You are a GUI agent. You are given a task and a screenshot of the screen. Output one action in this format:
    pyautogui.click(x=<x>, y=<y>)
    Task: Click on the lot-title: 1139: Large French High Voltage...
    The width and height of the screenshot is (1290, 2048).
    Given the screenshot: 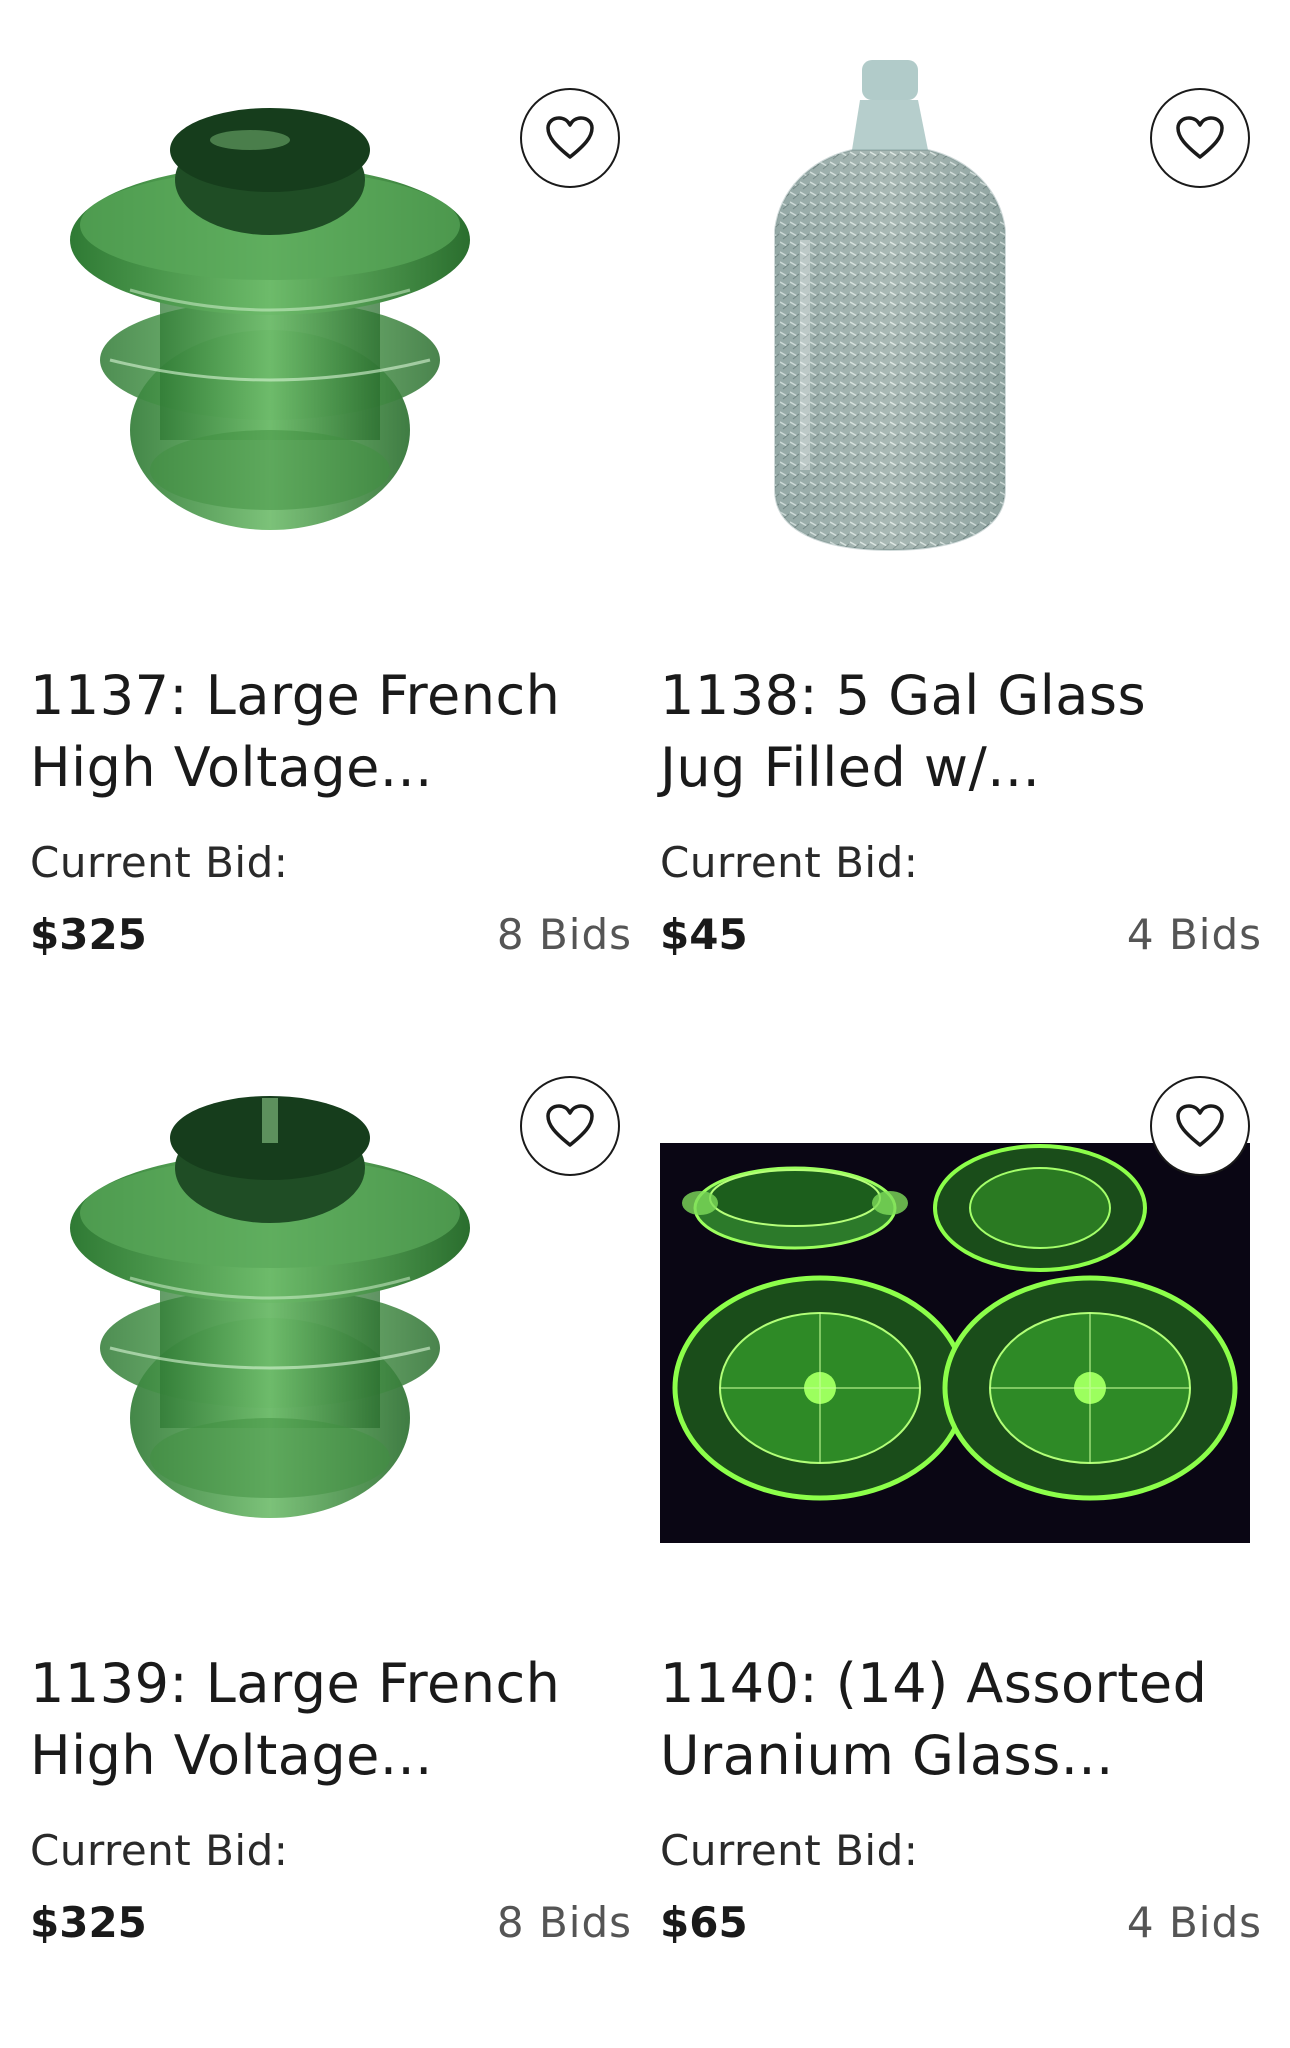 What is the action you would take?
    pyautogui.click(x=325, y=1720)
    